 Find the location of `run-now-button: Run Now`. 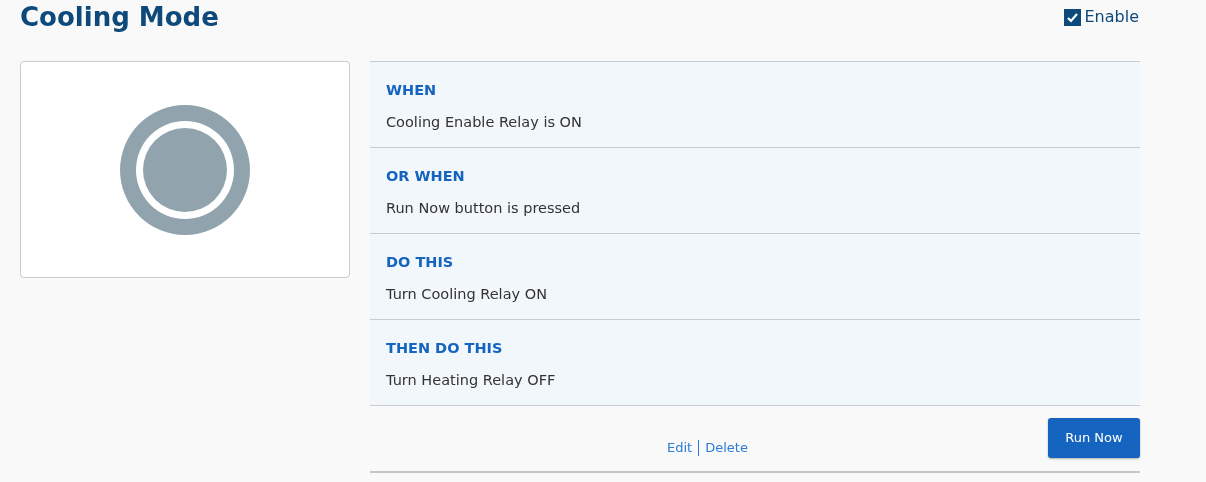

run-now-button: Run Now is located at coordinates (1094, 437).